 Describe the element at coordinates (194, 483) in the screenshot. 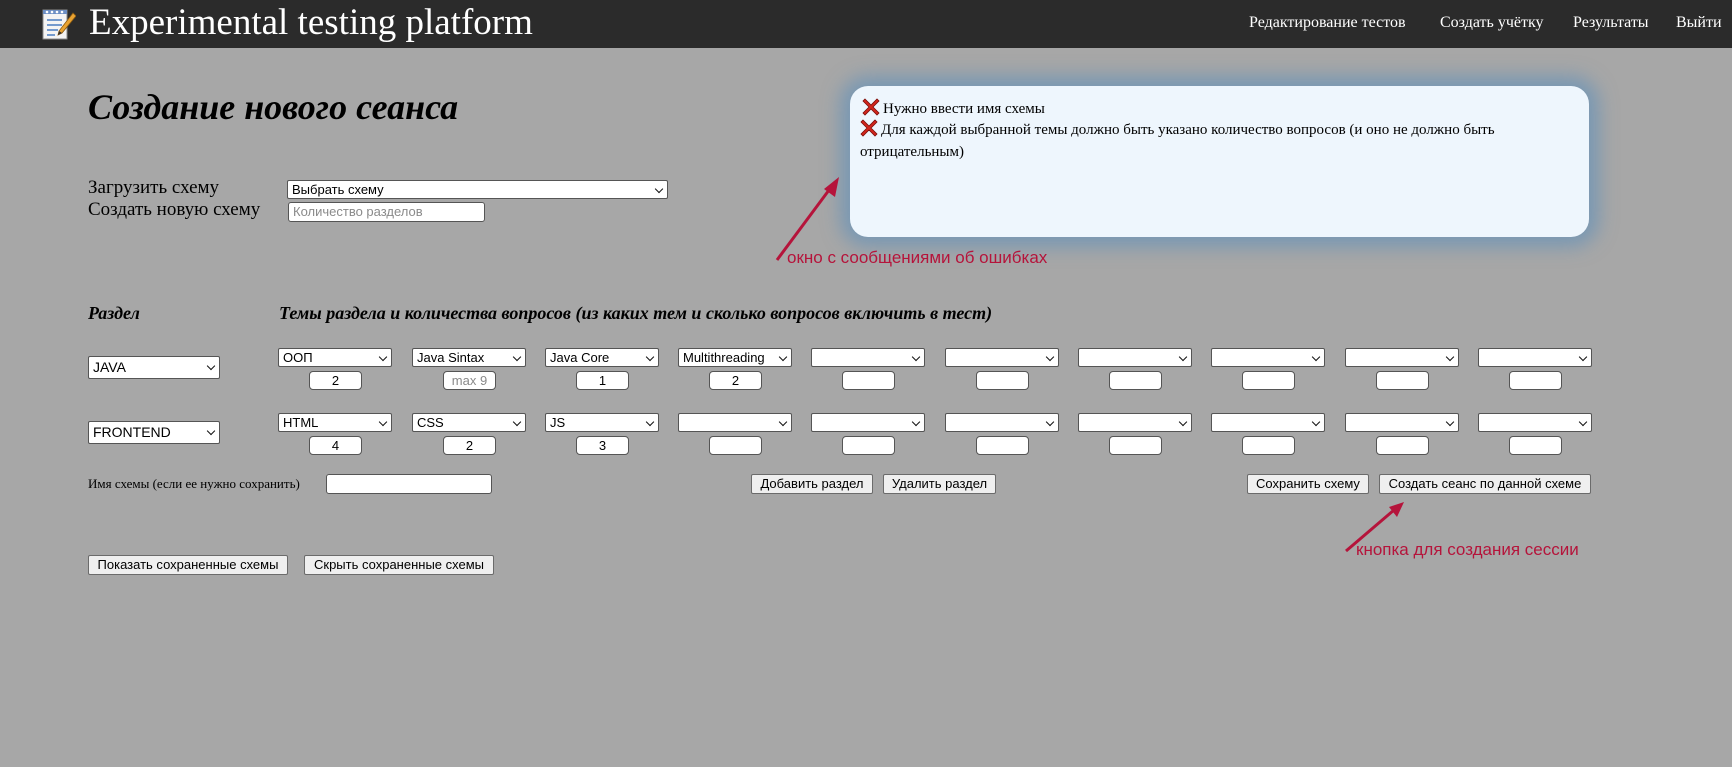

I see `scheme-name-label: Имя схемы (если ее нужно сохранить)` at that location.